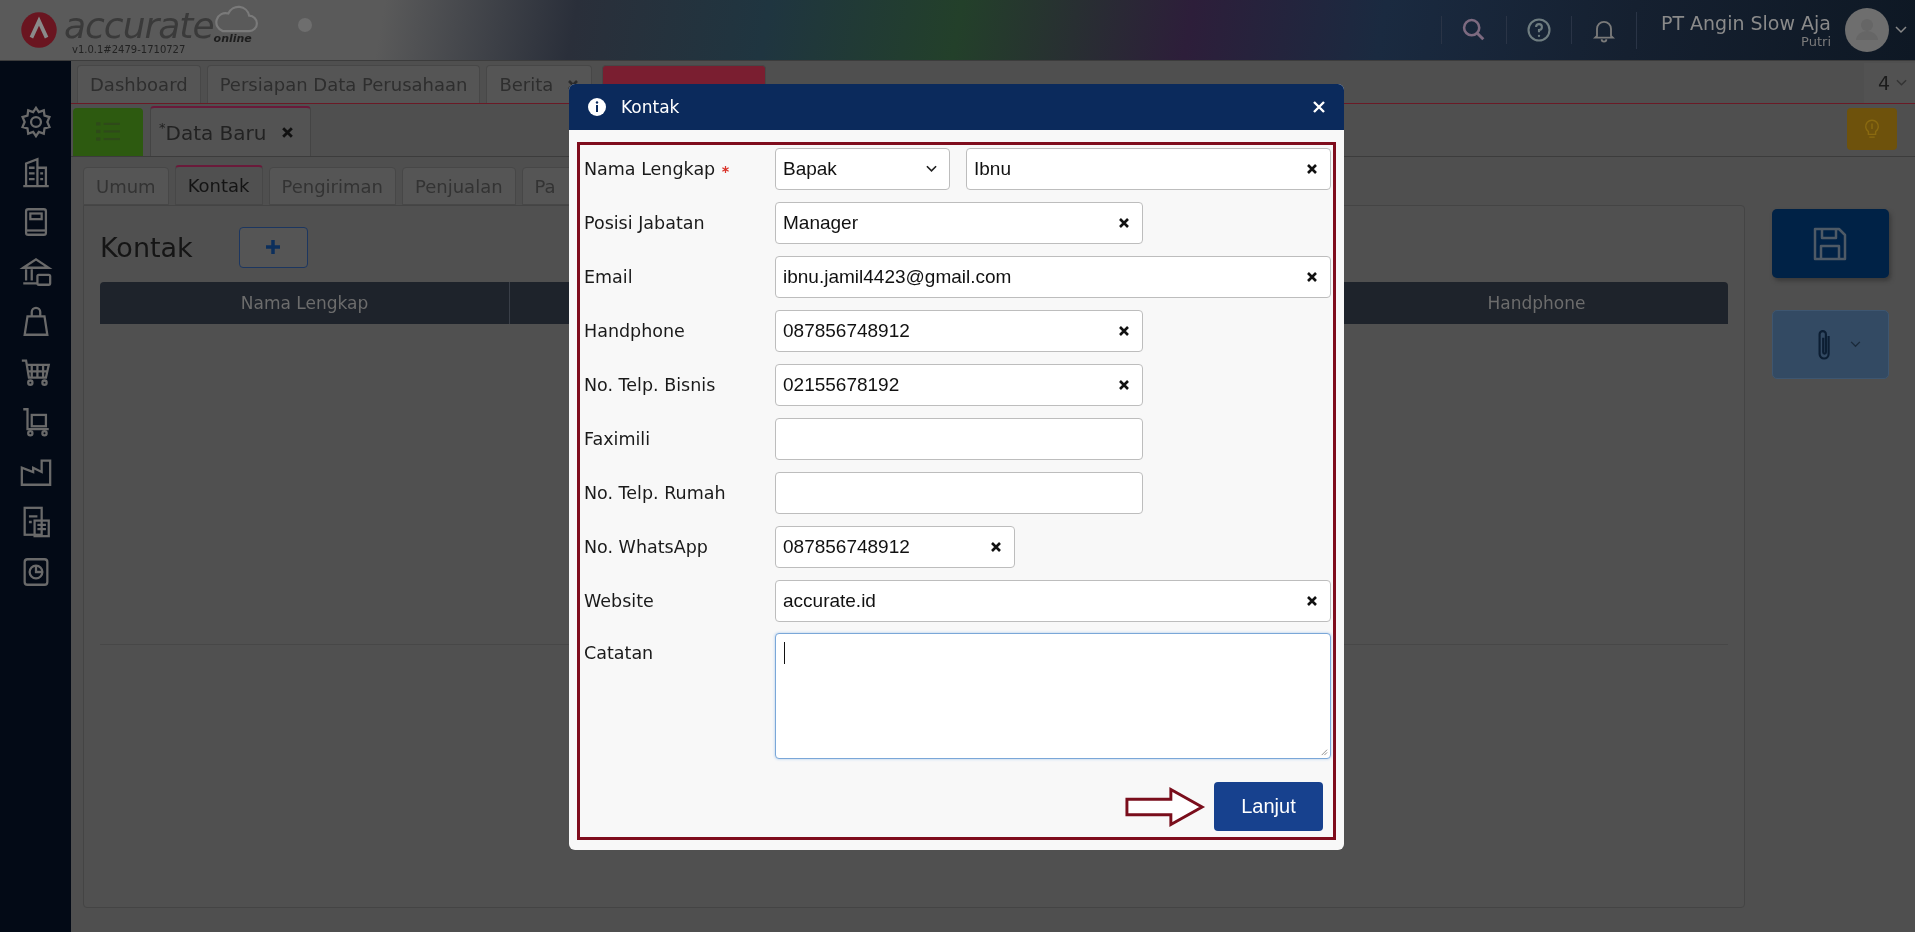 The width and height of the screenshot is (1915, 932). Describe the element at coordinates (1816, 41) in the screenshot. I see `user-name: Putri` at that location.